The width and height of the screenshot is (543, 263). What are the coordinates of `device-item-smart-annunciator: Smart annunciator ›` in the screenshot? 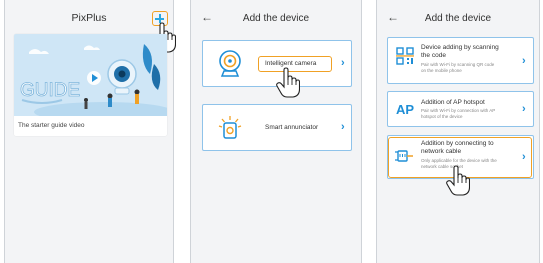 It's located at (277, 127).